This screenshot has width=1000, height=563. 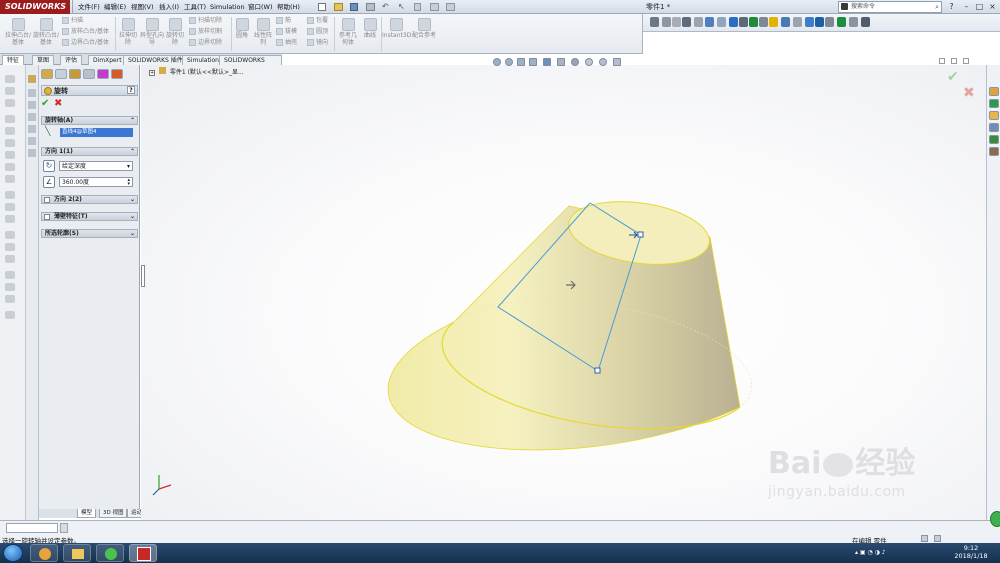 What do you see at coordinates (994, 91) in the screenshot?
I see `resources-icon` at bounding box center [994, 91].